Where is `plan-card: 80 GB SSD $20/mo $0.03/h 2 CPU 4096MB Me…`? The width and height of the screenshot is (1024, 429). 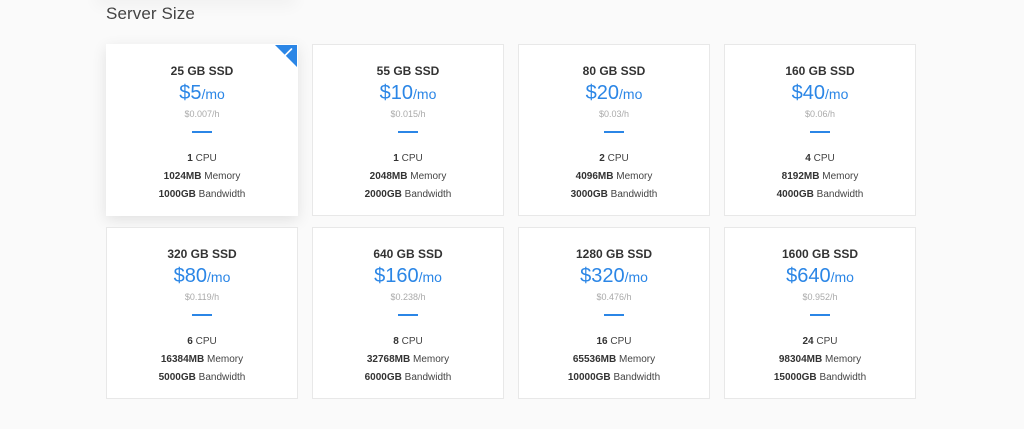
plan-card: 80 GB SSD $20/mo $0.03/h 2 CPU 4096MB Me… is located at coordinates (614, 130).